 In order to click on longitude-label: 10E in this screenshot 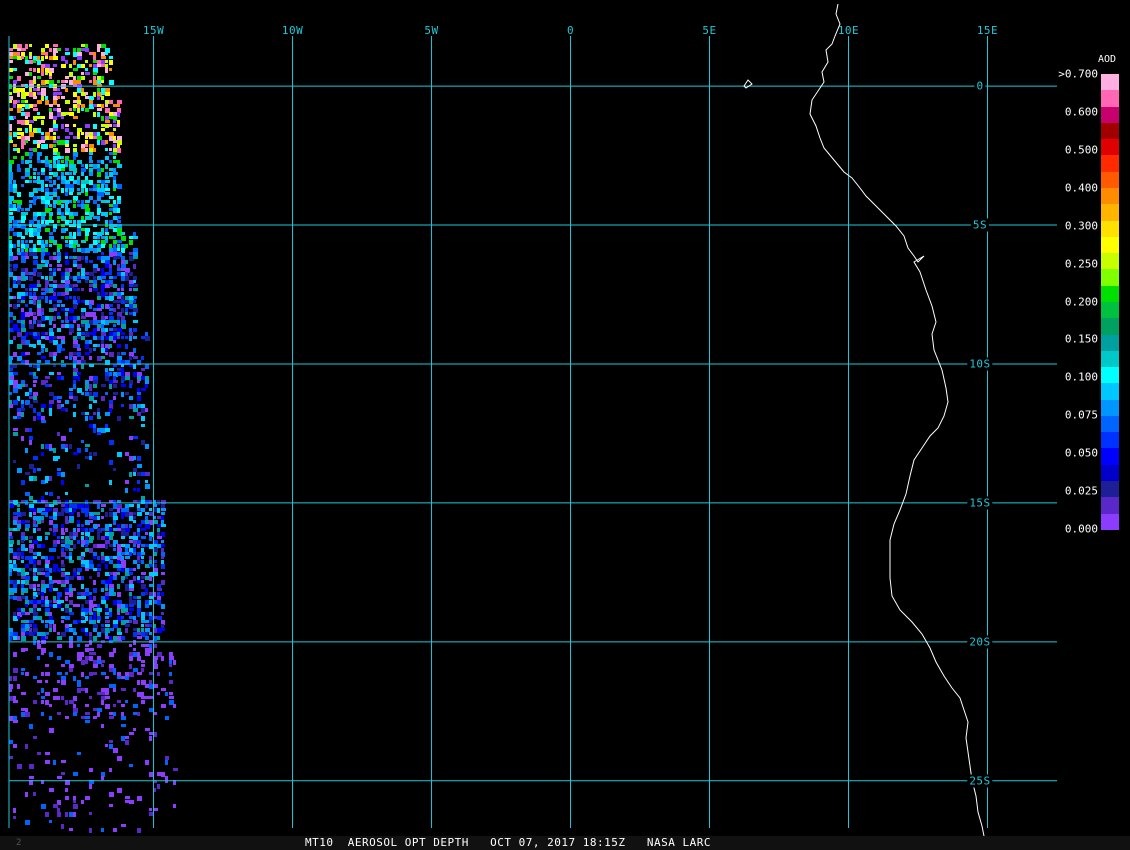, I will do `click(848, 30)`.